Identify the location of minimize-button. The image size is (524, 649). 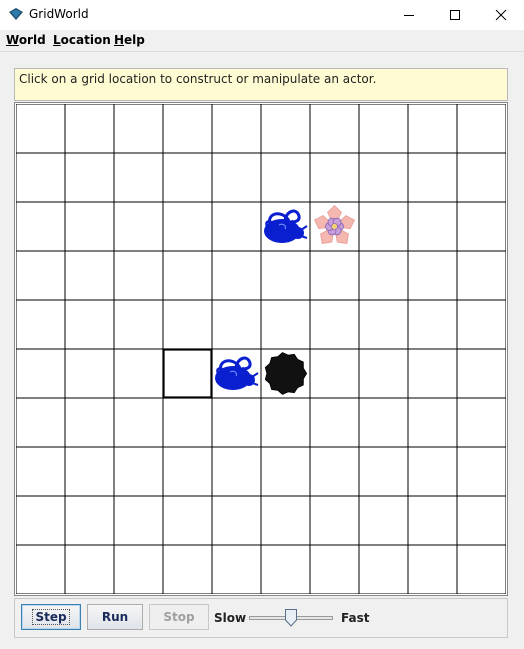
(409, 15).